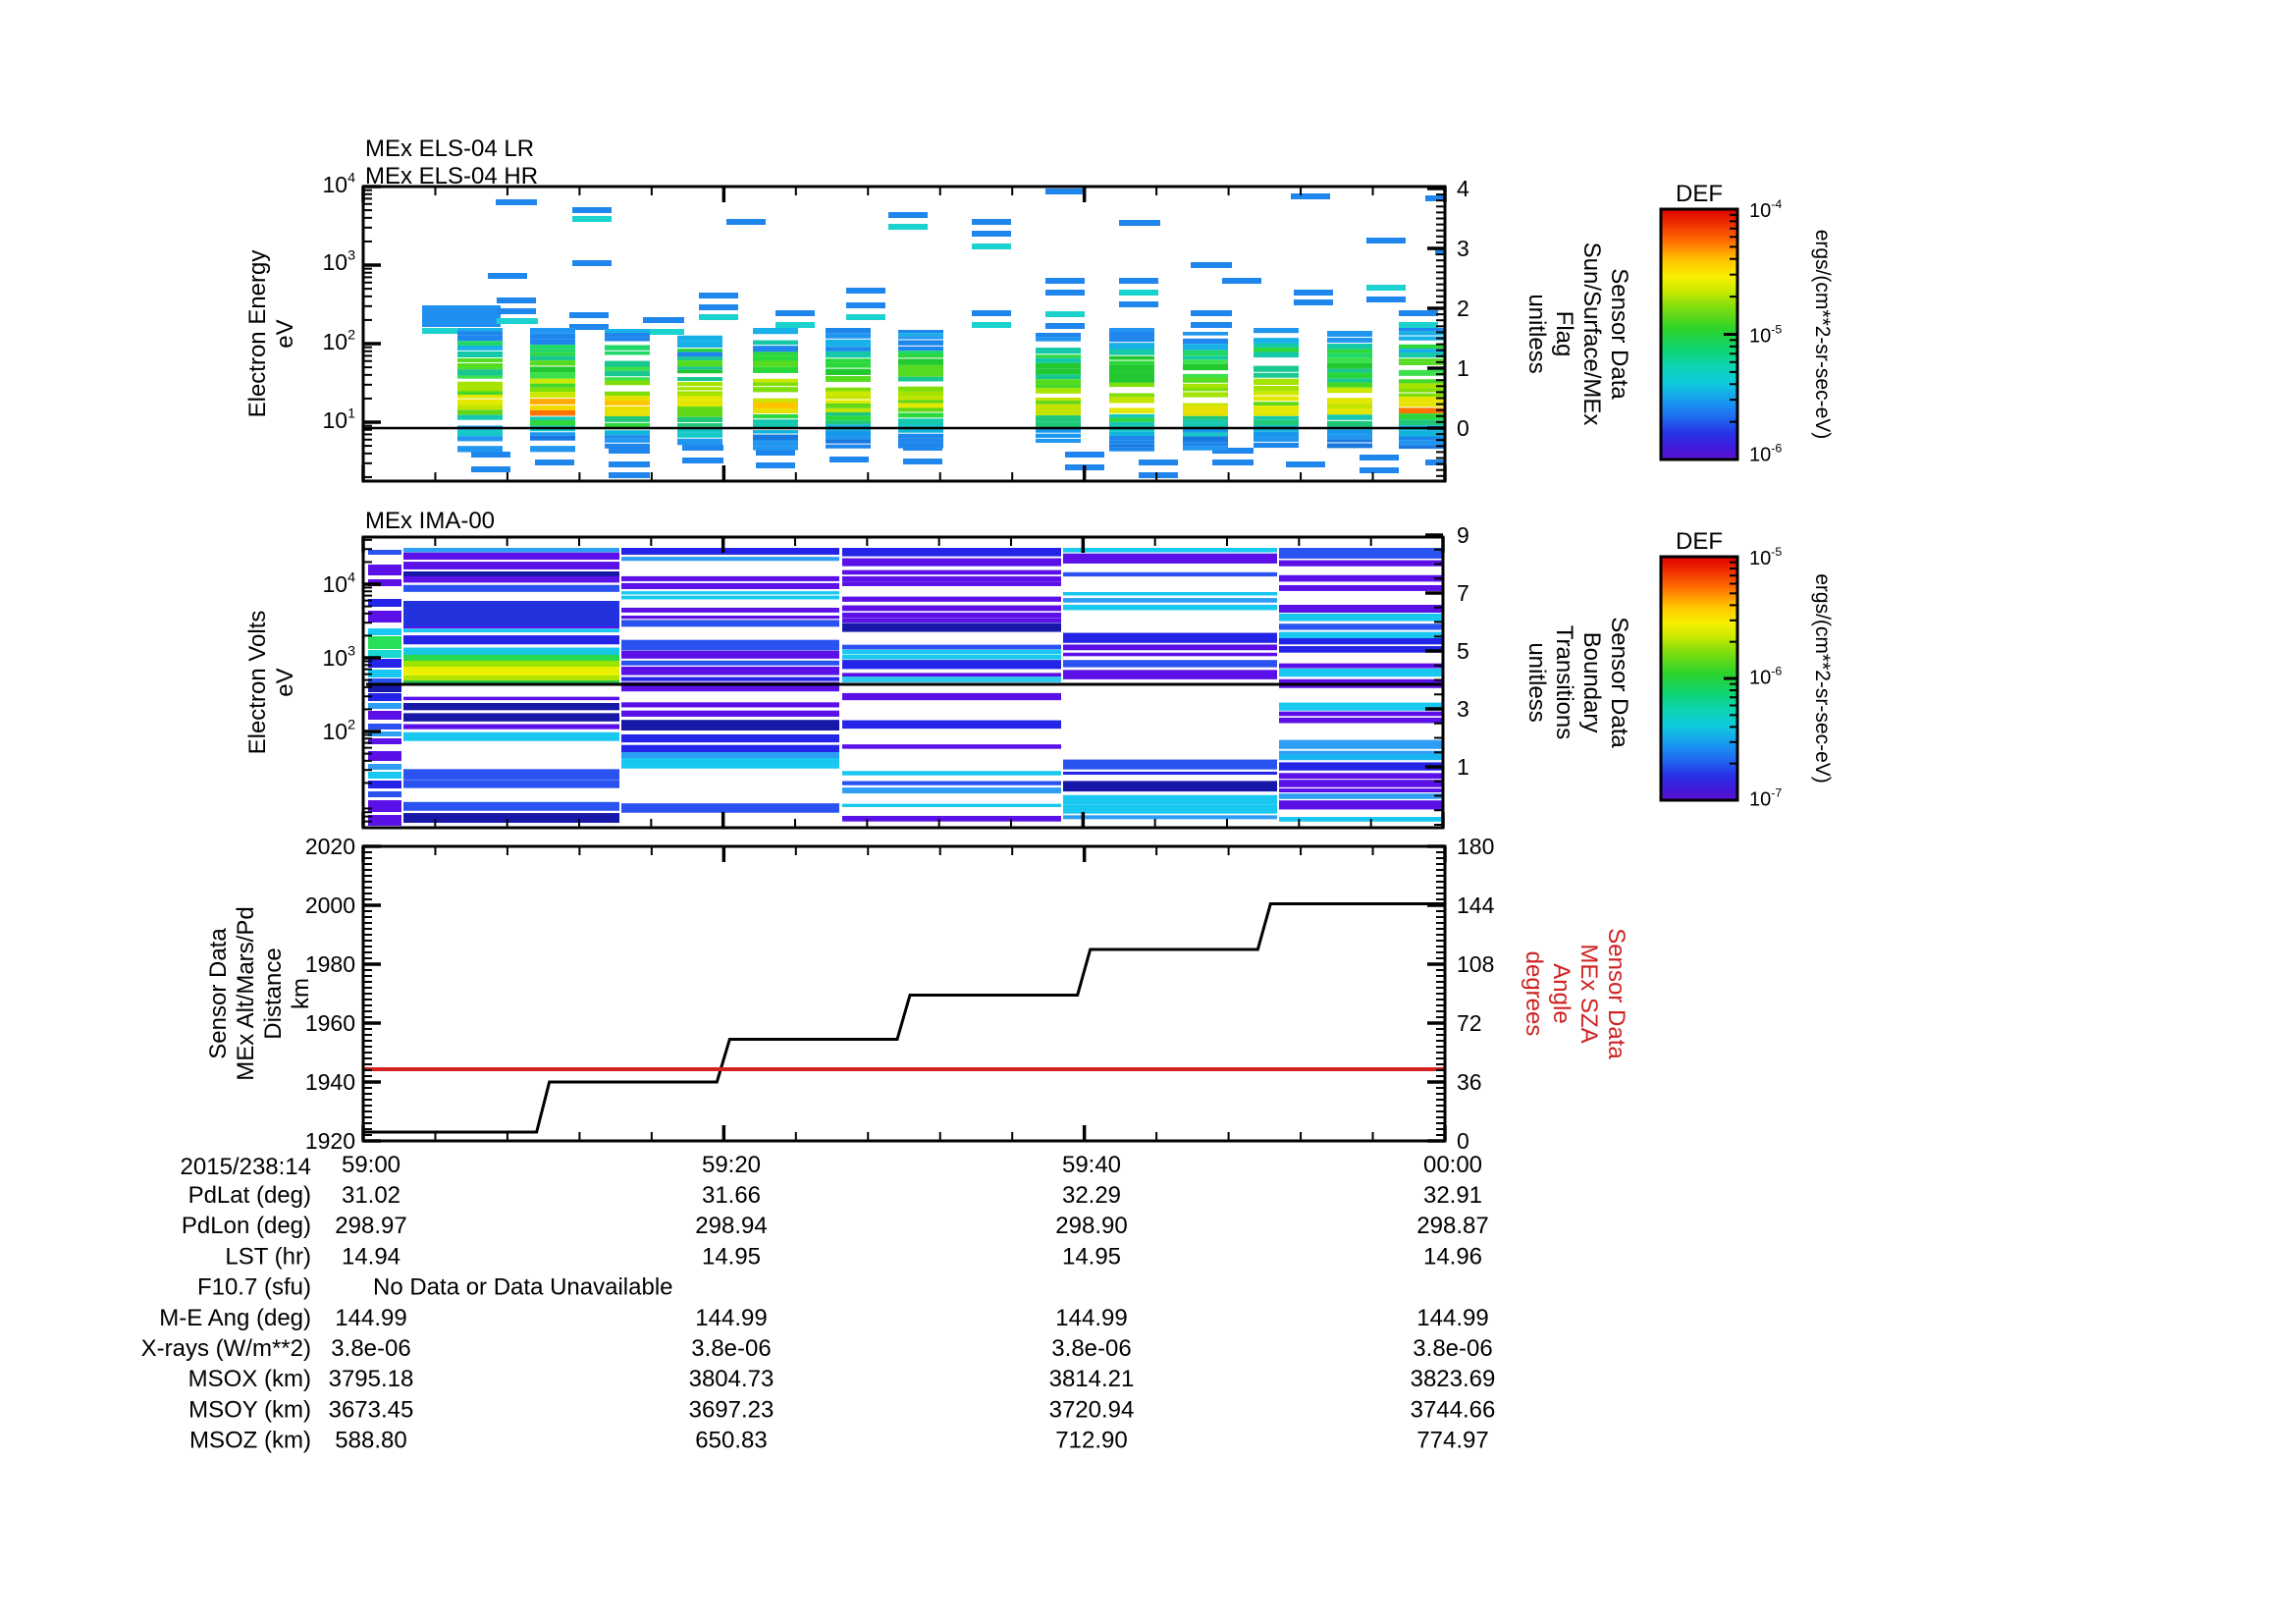 The image size is (2296, 1623). I want to click on table-value: 3697.23, so click(732, 1410).